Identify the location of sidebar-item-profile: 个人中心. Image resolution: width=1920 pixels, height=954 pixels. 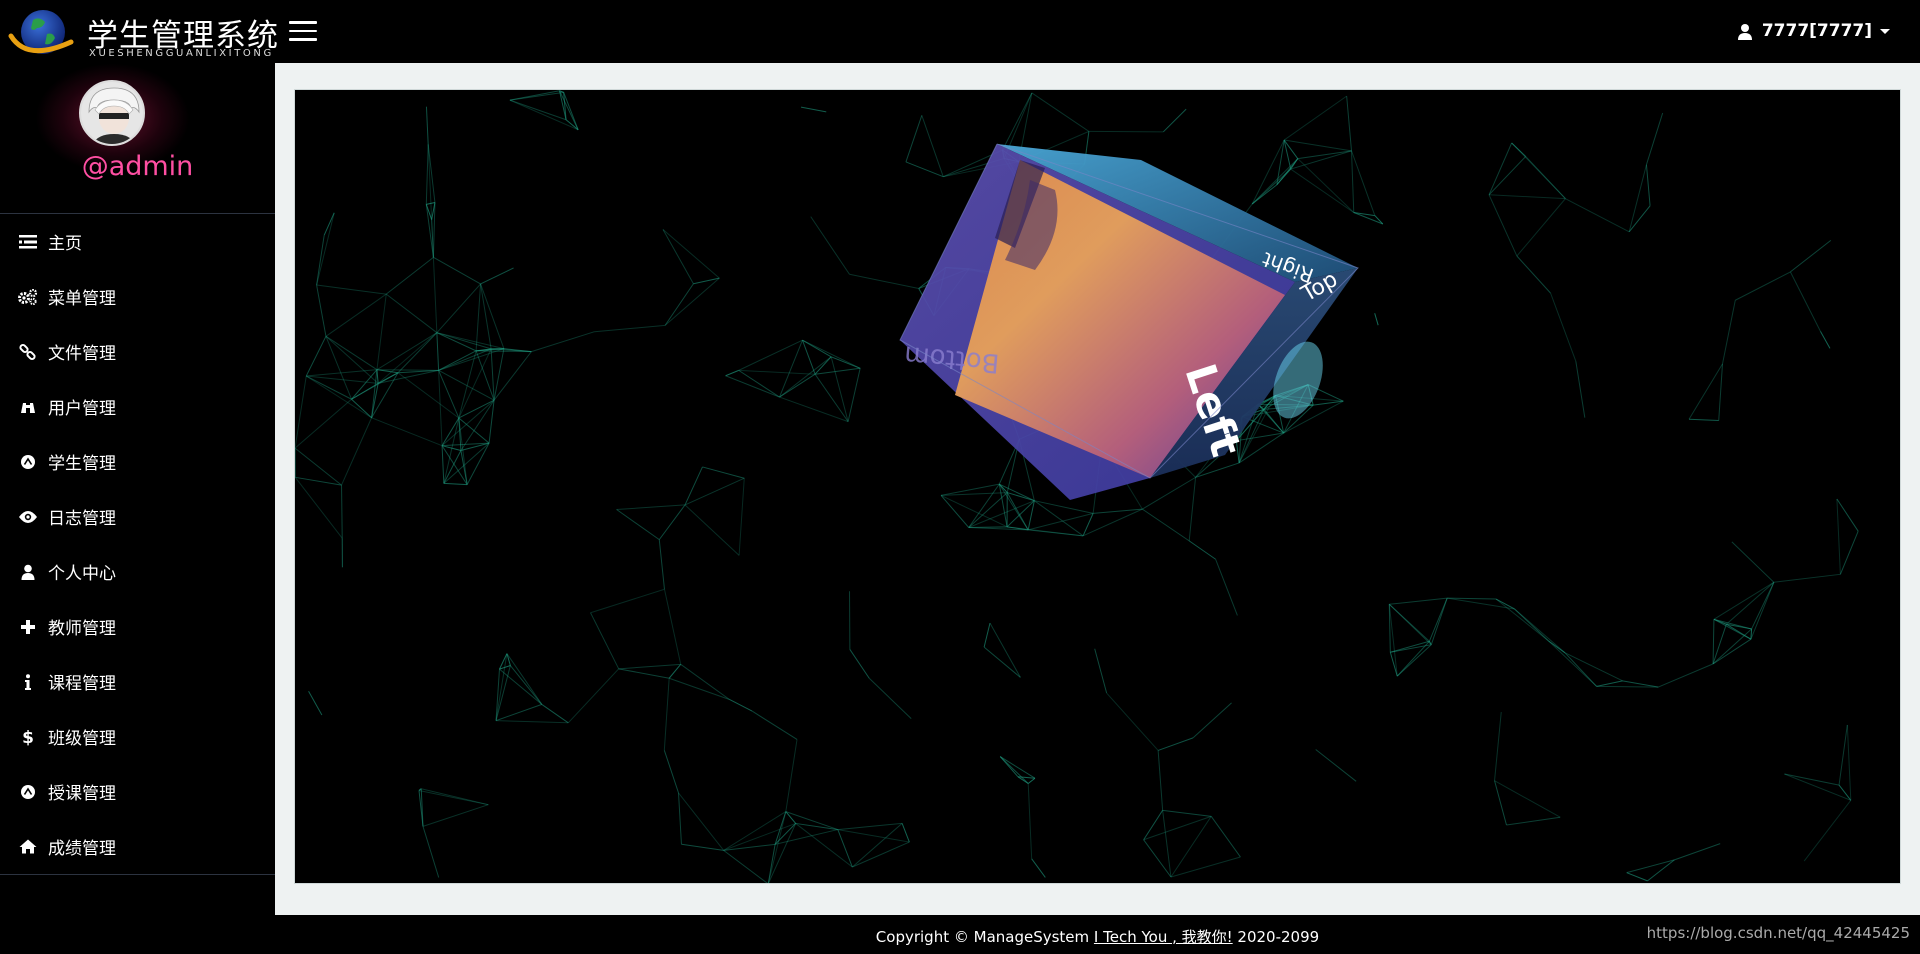
(137, 571).